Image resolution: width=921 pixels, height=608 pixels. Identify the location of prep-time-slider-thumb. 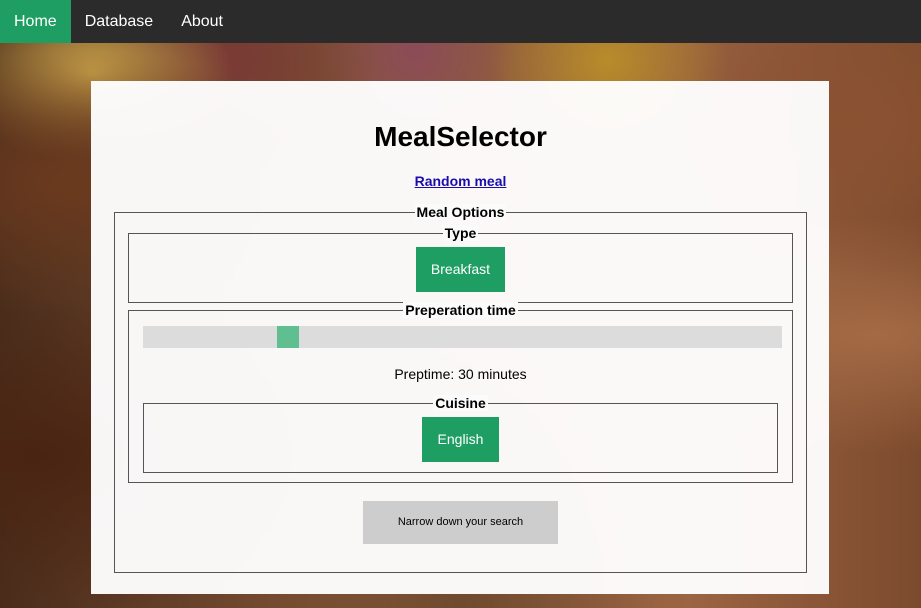
(288, 337).